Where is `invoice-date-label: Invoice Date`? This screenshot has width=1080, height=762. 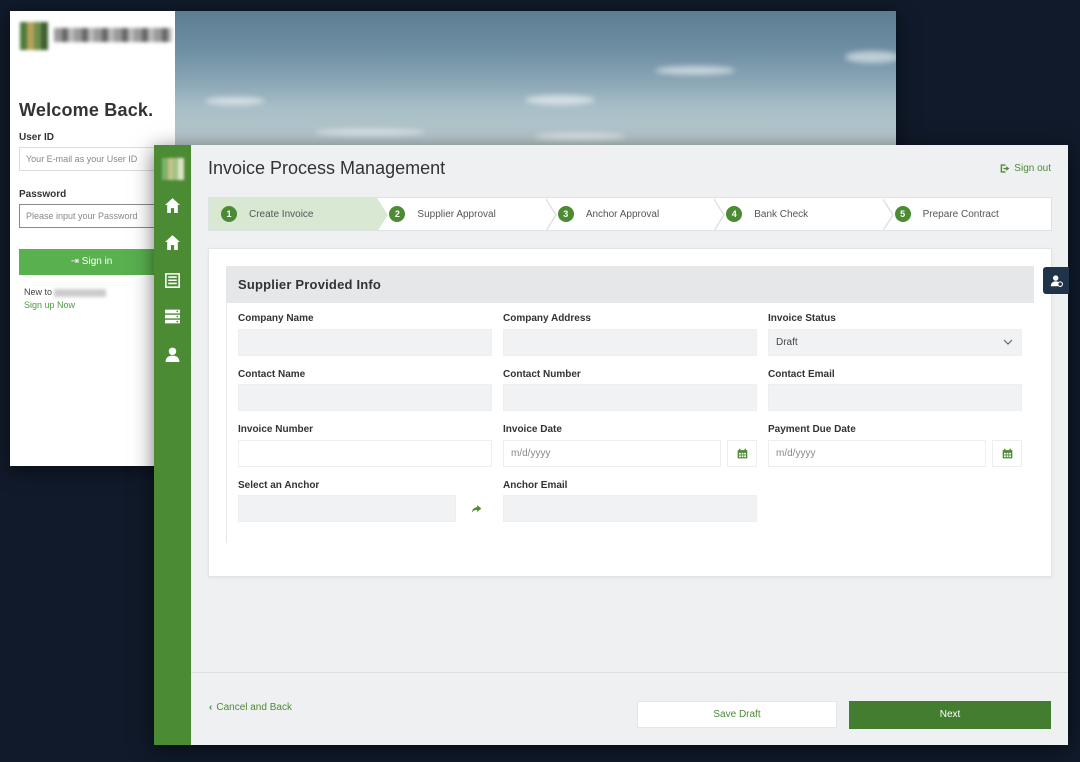 invoice-date-label: Invoice Date is located at coordinates (532, 429).